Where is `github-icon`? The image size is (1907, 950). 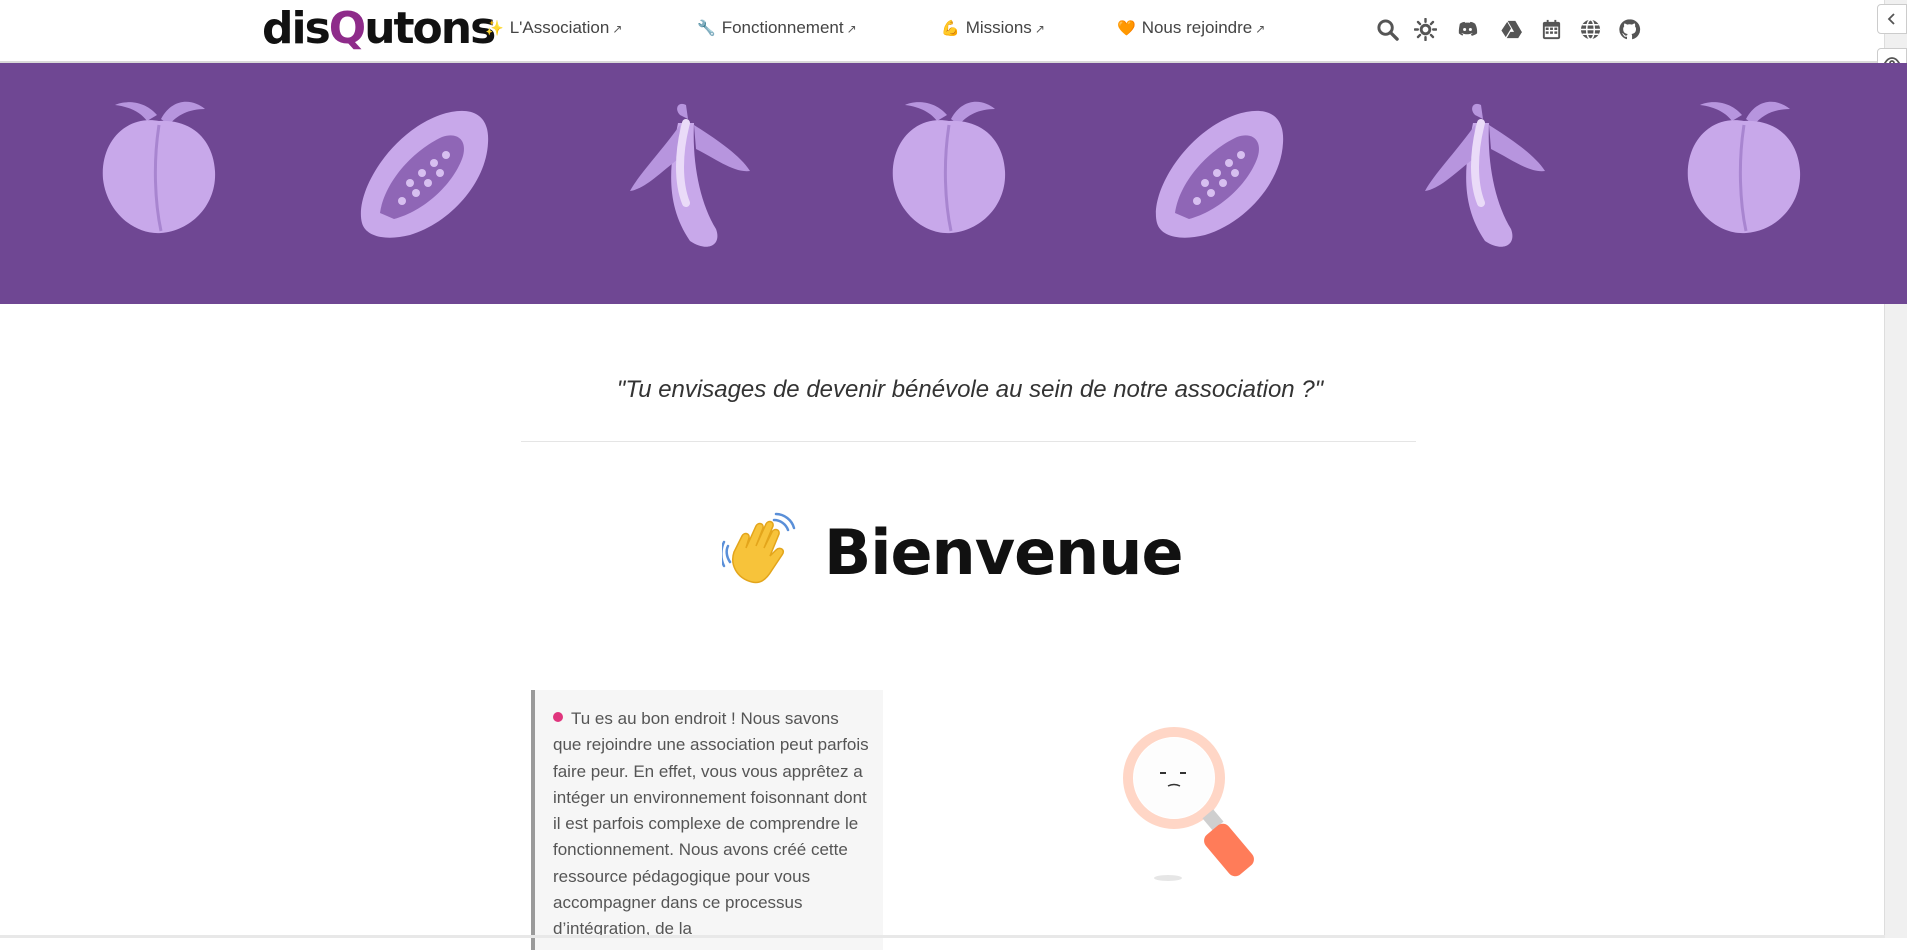
github-icon is located at coordinates (1629, 29).